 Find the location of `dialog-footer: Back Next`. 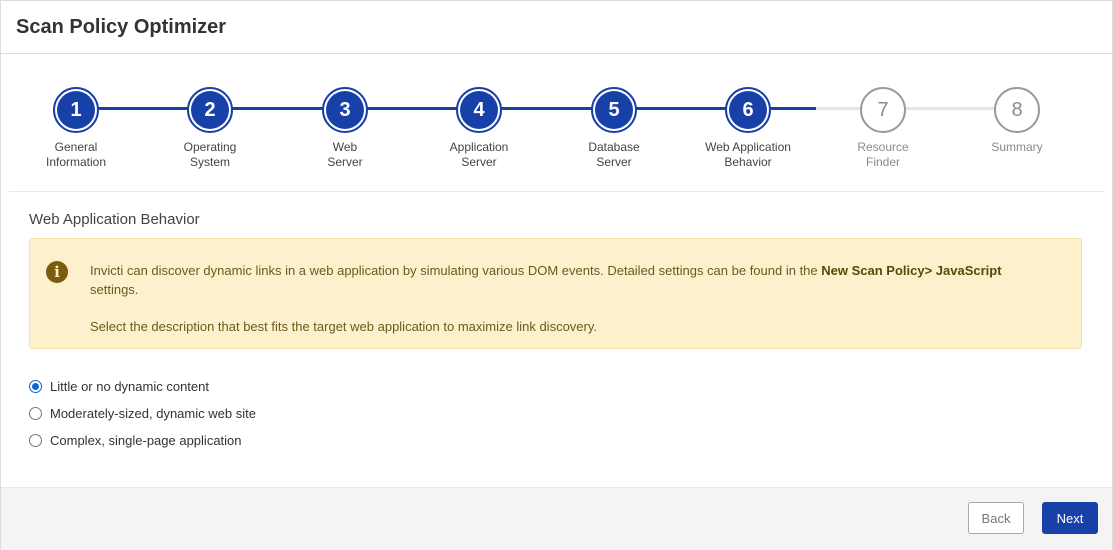

dialog-footer: Back Next is located at coordinates (556, 518).